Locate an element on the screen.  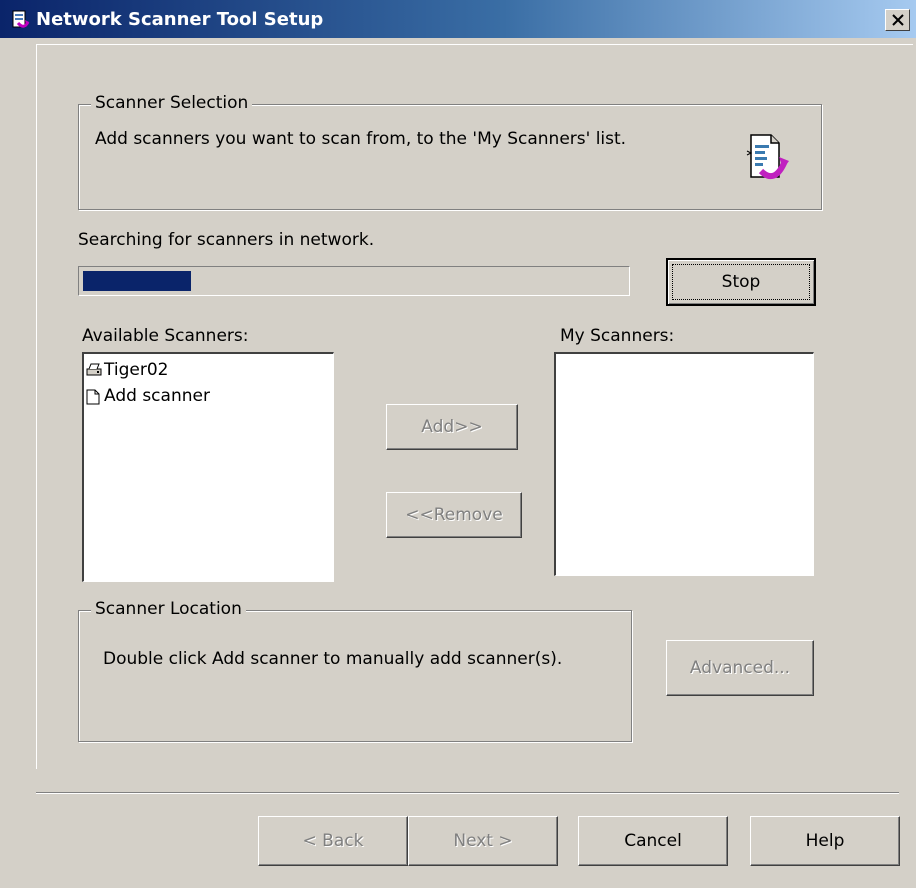
remove-button-label: <<Remove is located at coordinates (454, 515).